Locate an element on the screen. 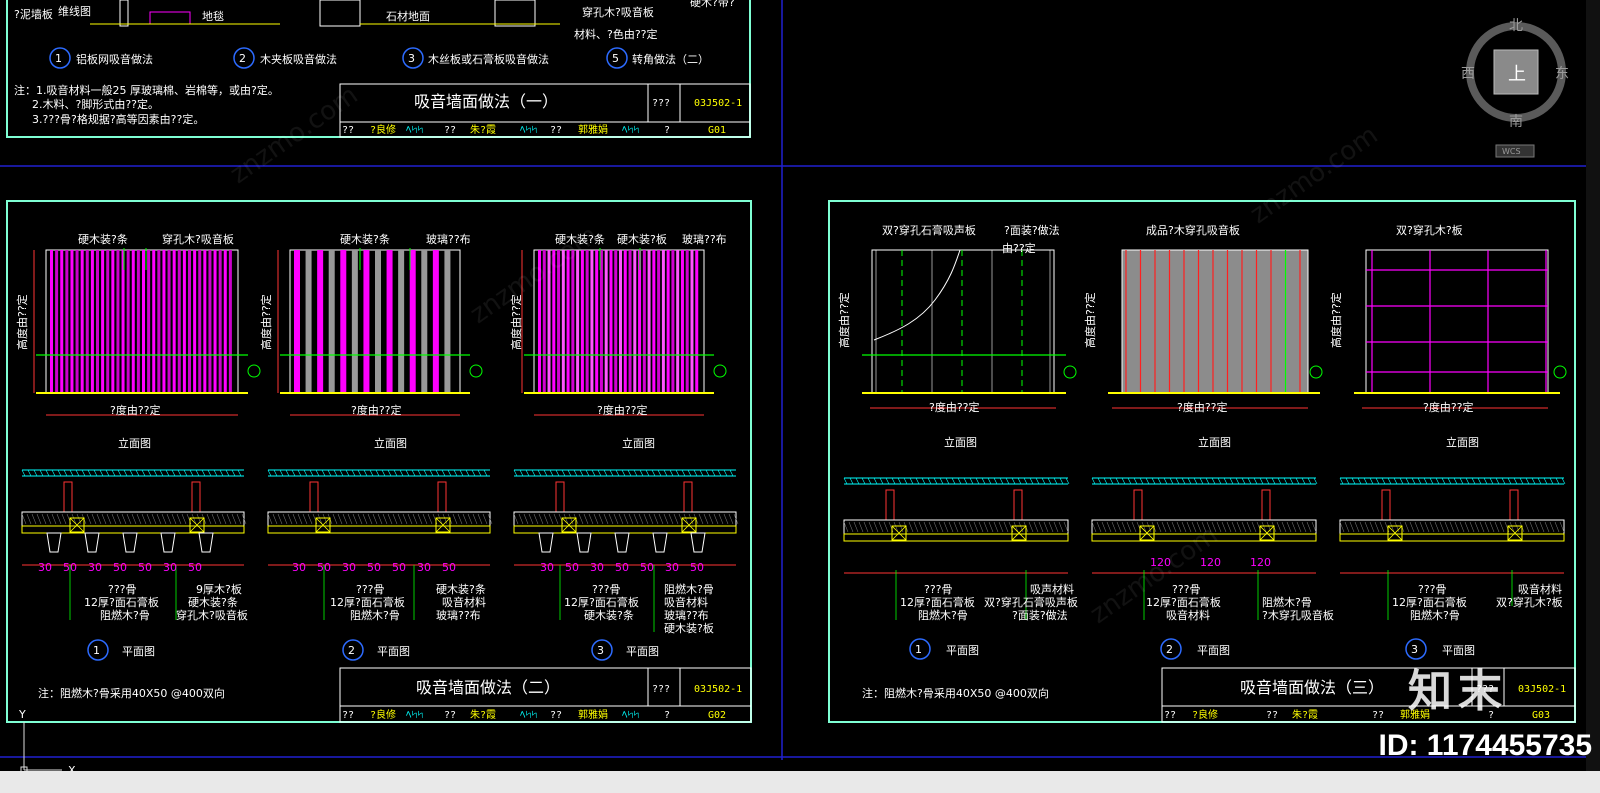 The height and width of the screenshot is (793, 1600). svg-text: 吸音材料 is located at coordinates (1540, 589).